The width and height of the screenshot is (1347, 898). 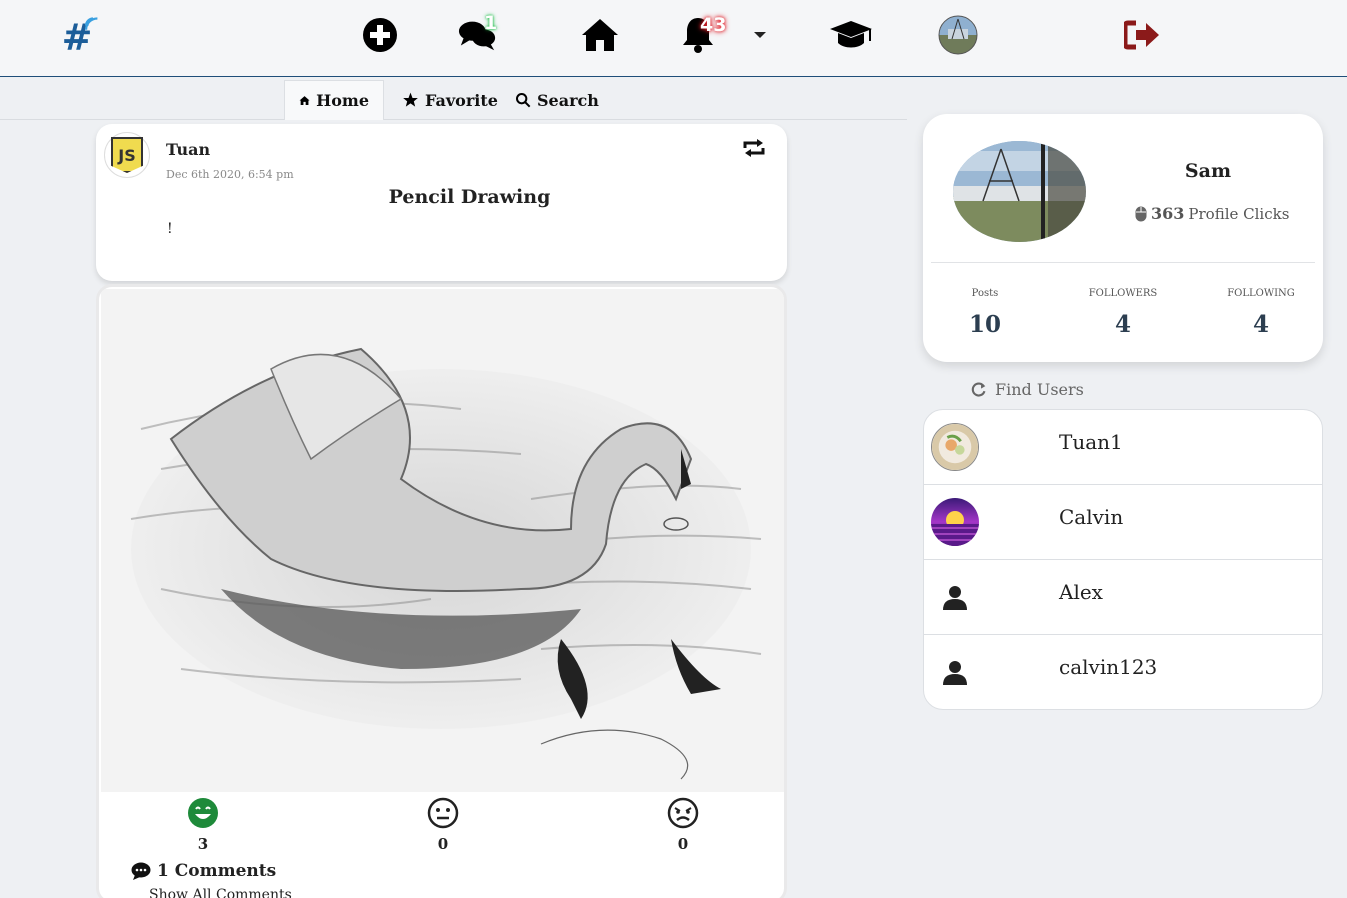 I want to click on user-name: Alex, so click(x=1081, y=592).